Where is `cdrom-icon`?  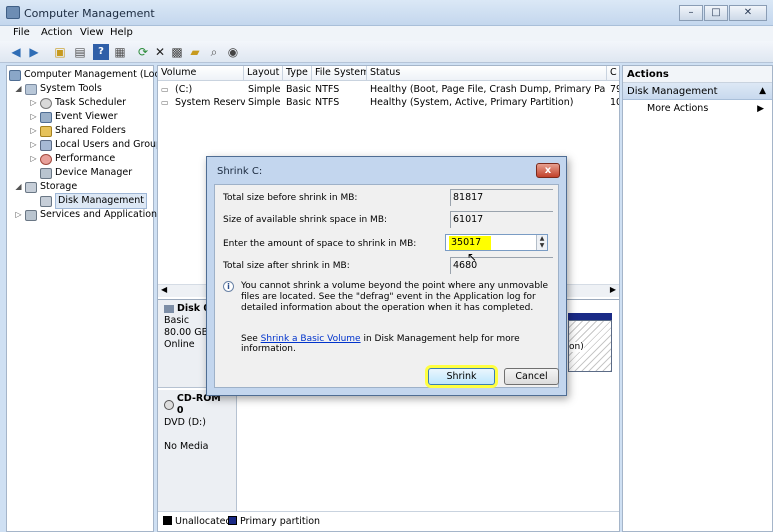
cdrom-icon is located at coordinates (169, 405).